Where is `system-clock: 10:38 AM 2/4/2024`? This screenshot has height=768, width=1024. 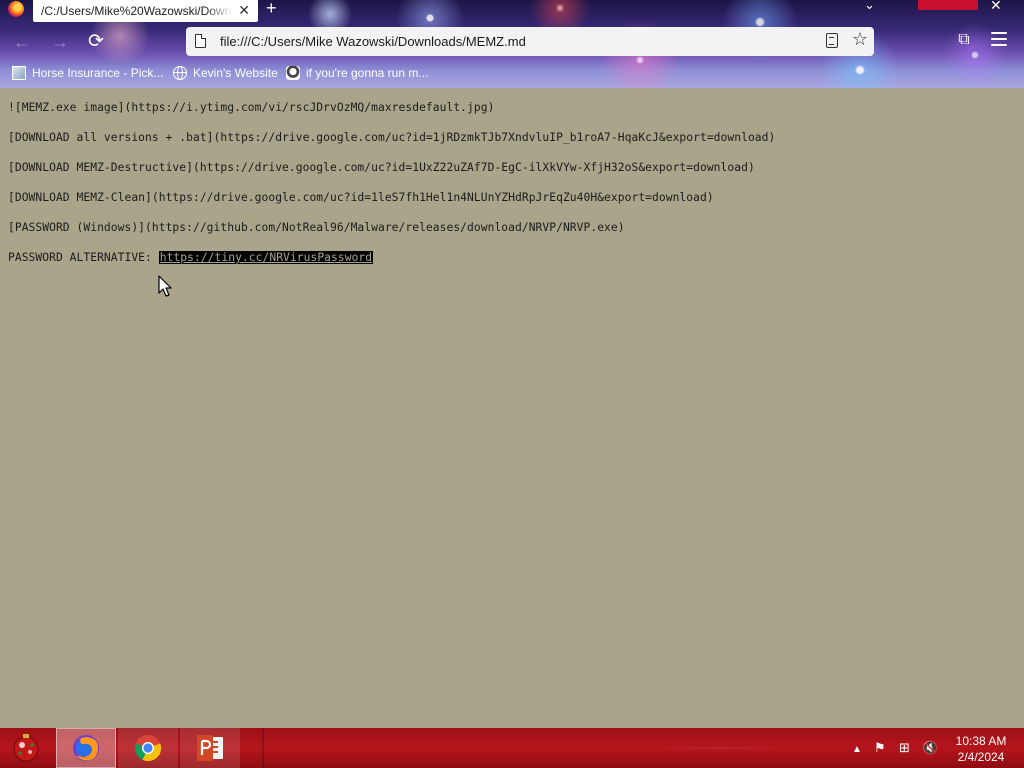
system-clock: 10:38 AM 2/4/2024 is located at coordinates (981, 749).